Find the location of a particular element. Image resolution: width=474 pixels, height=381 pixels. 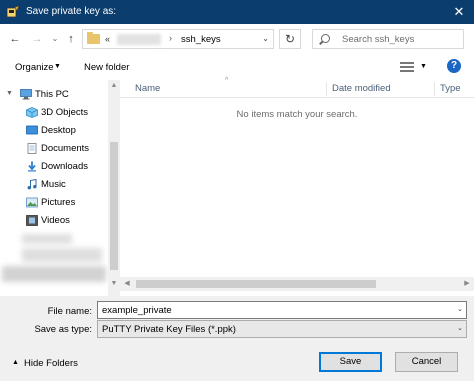

close-button: ✕ is located at coordinates (459, 12).